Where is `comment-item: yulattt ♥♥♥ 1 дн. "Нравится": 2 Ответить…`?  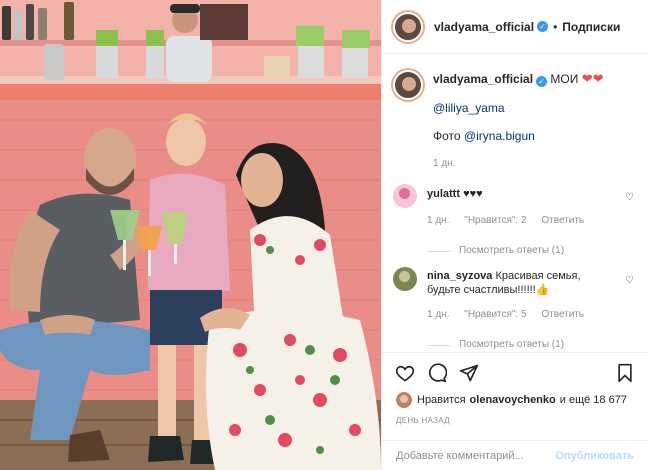 comment-item: yulattt ♥♥♥ 1 дн. "Нравится": 2 Ответить… is located at coordinates (513, 221).